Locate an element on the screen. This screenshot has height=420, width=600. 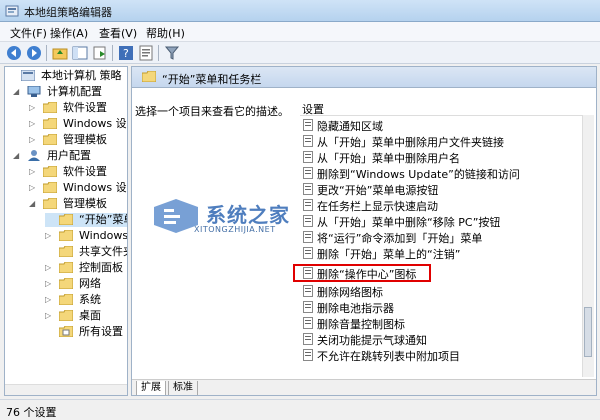
setting-label: 更改“开始”菜单电源按钮 is located at coordinates (378, 190).